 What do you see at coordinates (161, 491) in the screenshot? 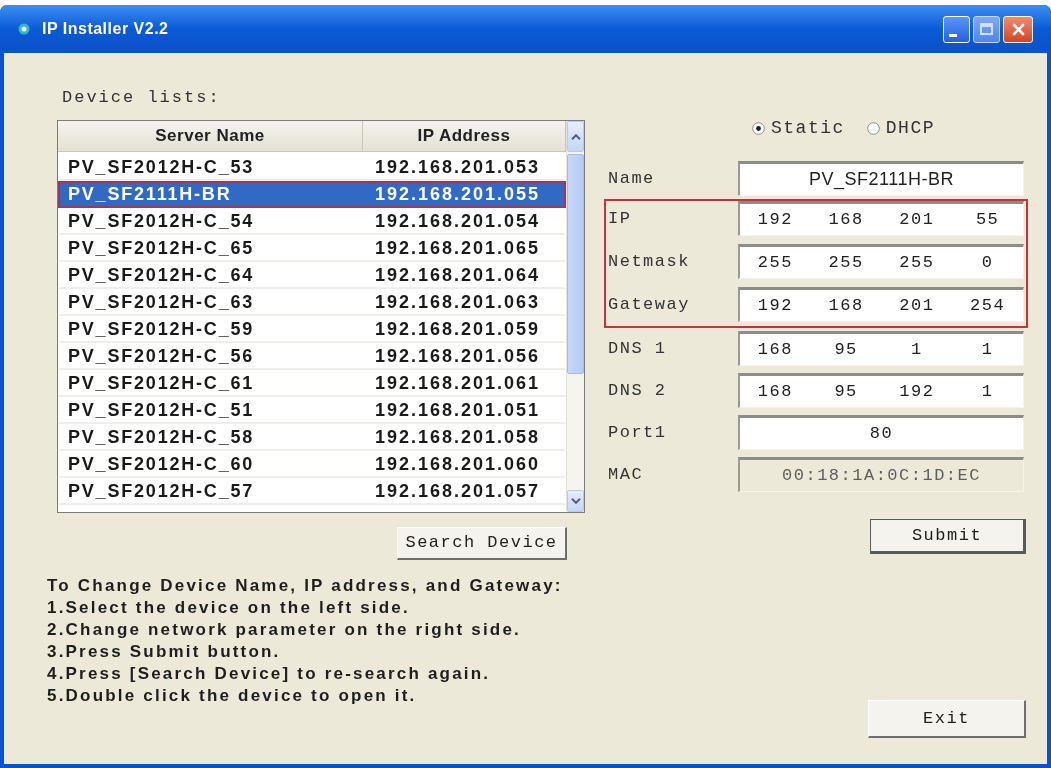
I see `server-name-text: PV_SF2012H-C_57` at bounding box center [161, 491].